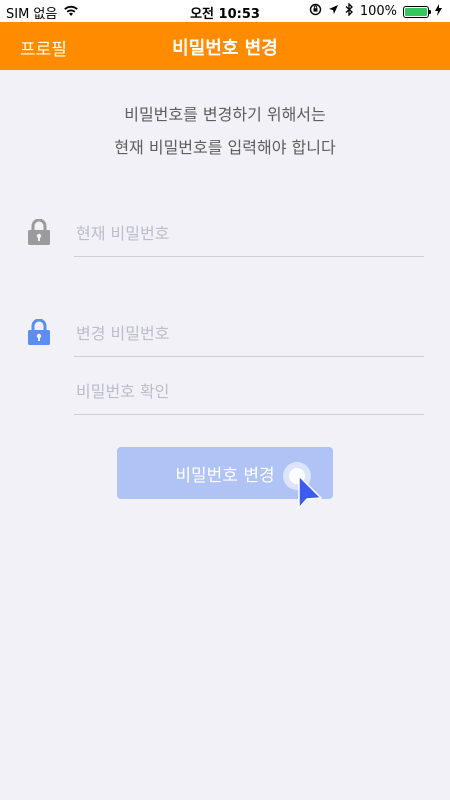  I want to click on current-password-field, so click(251, 233).